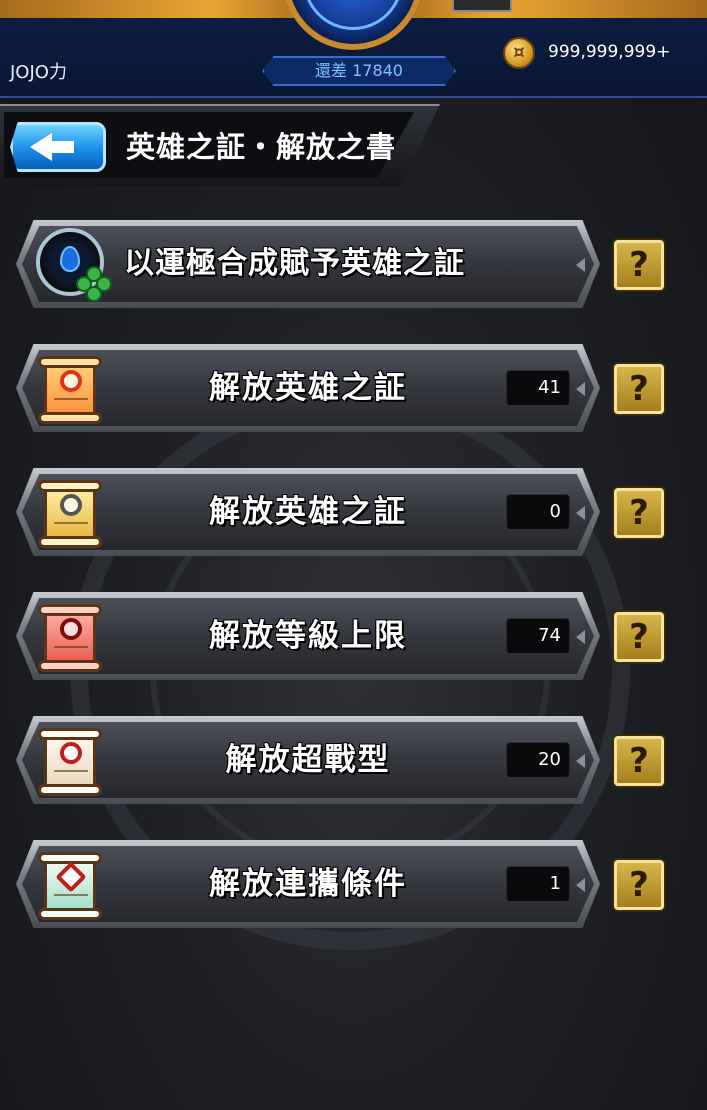  I want to click on menu-row-link-condition: 解放連攜條件 1, so click(308, 884).